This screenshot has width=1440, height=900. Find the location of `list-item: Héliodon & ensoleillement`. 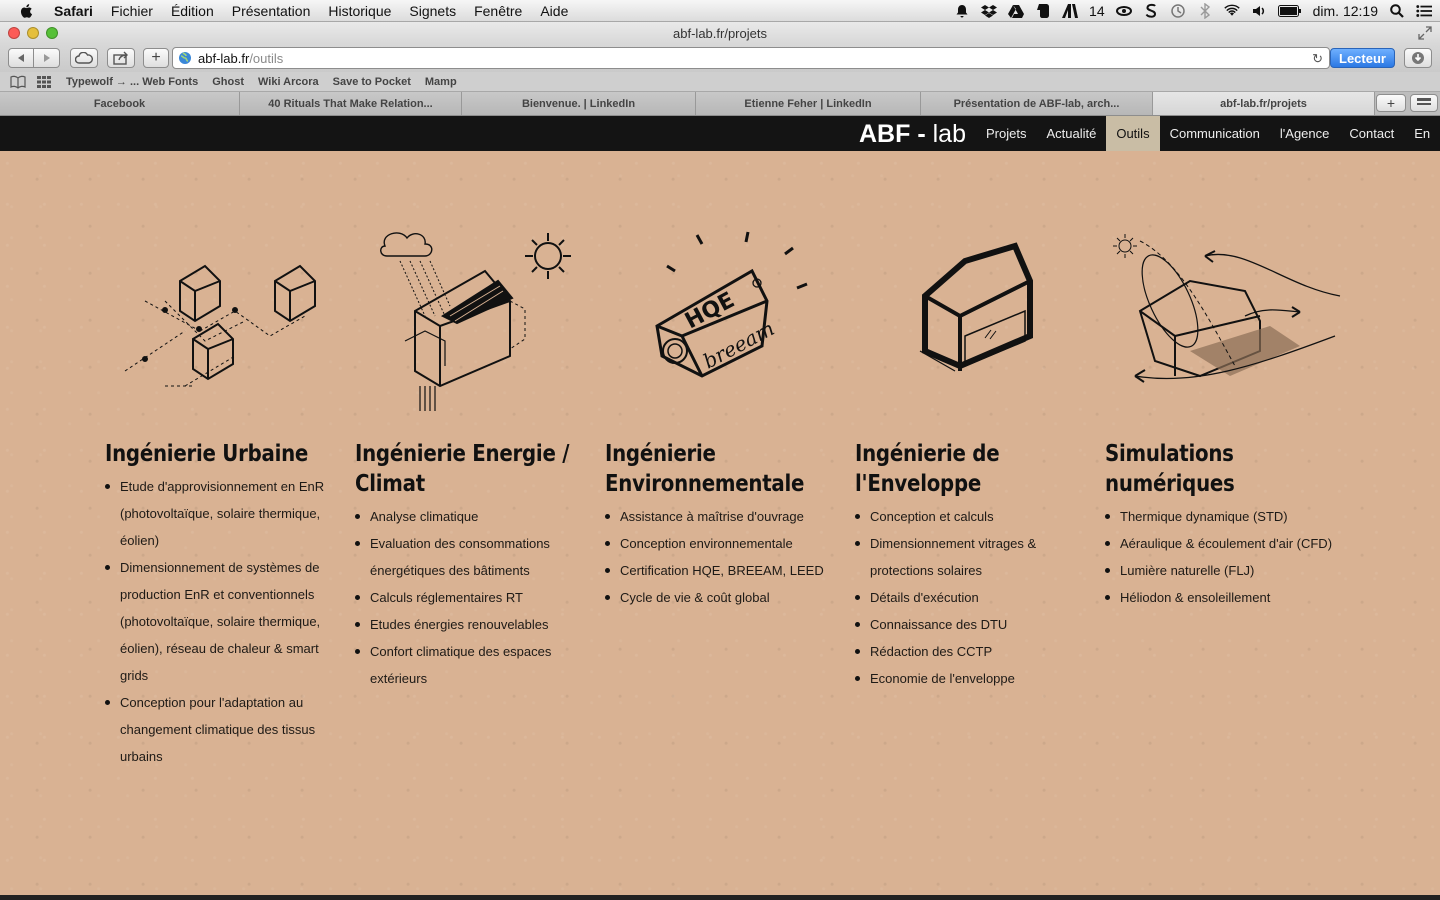

list-item: Héliodon & ensoleillement is located at coordinates (1225, 597).